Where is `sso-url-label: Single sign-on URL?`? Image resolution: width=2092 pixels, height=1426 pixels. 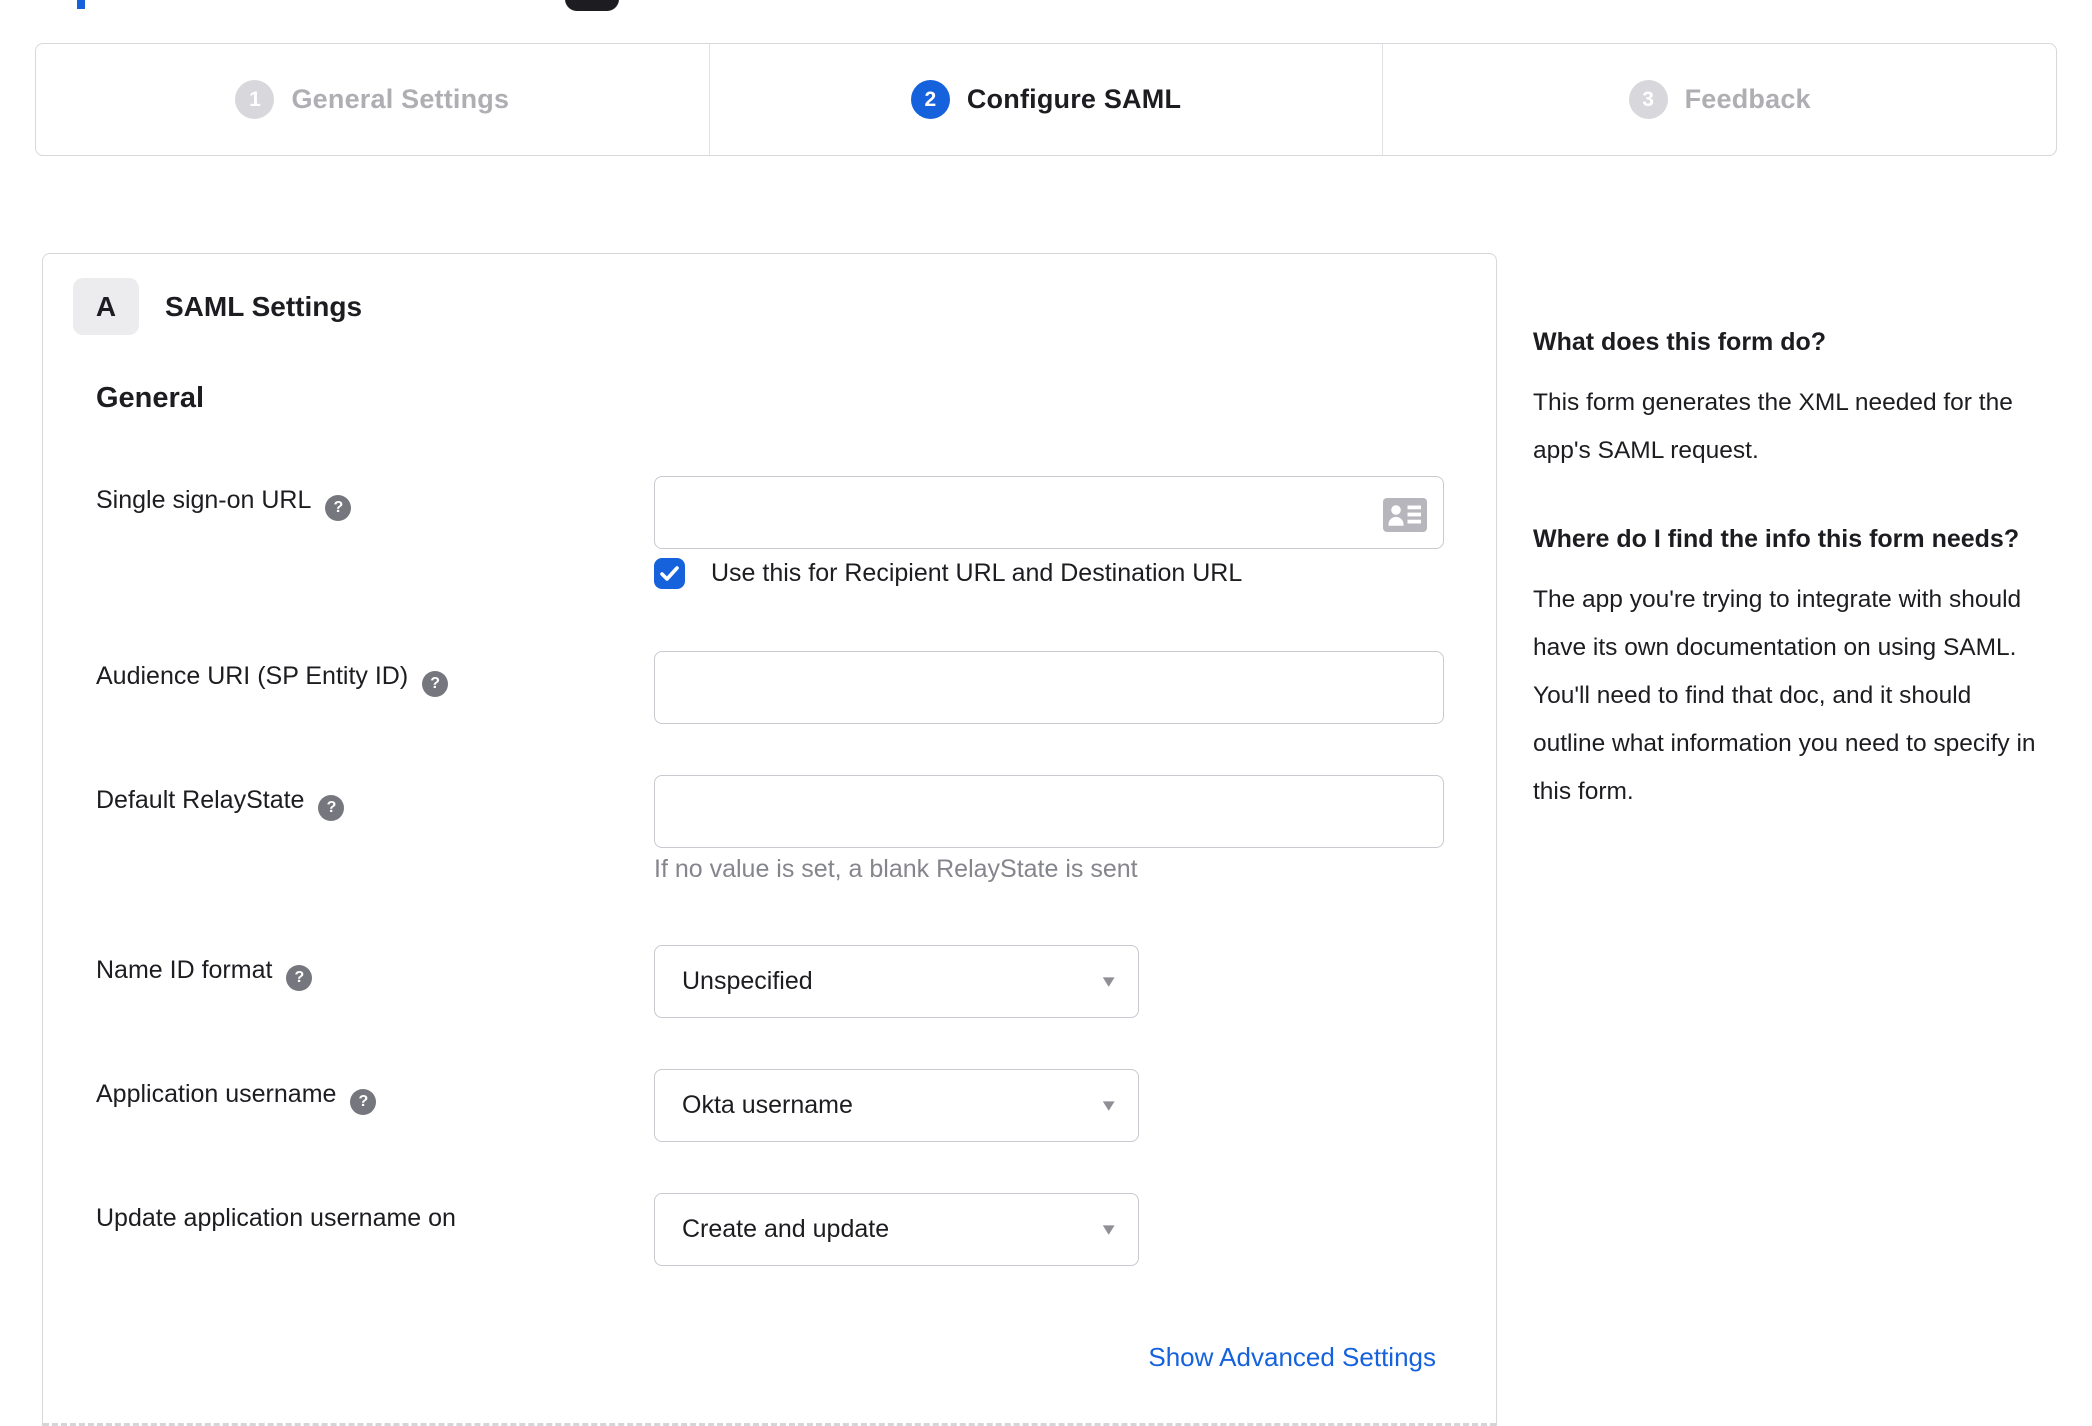
sso-url-label: Single sign-on URL? is located at coordinates (224, 503).